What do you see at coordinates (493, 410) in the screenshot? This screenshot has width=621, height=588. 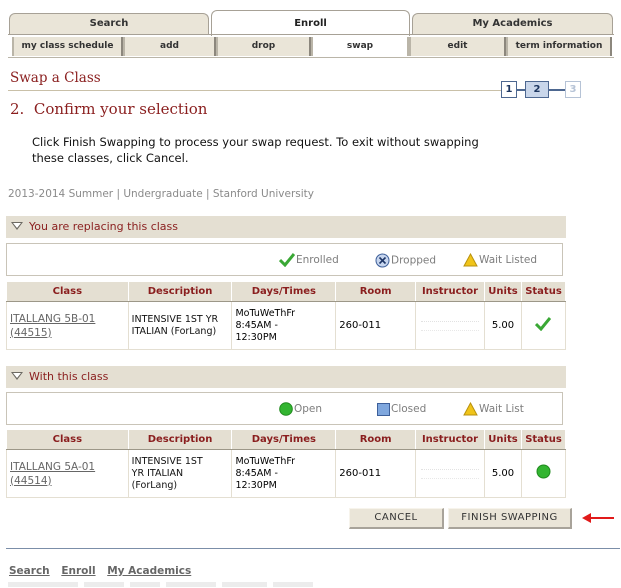 I see `legend-wait-list: Wait List` at bounding box center [493, 410].